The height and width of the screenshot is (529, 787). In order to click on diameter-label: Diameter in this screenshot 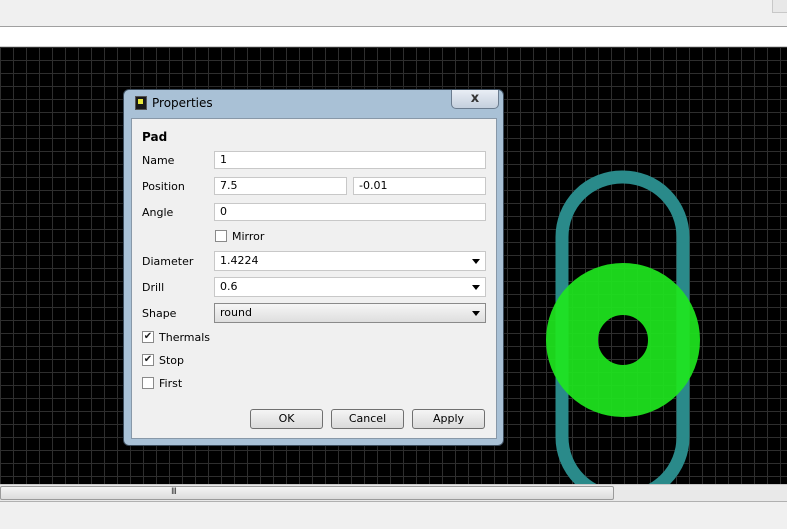, I will do `click(168, 261)`.